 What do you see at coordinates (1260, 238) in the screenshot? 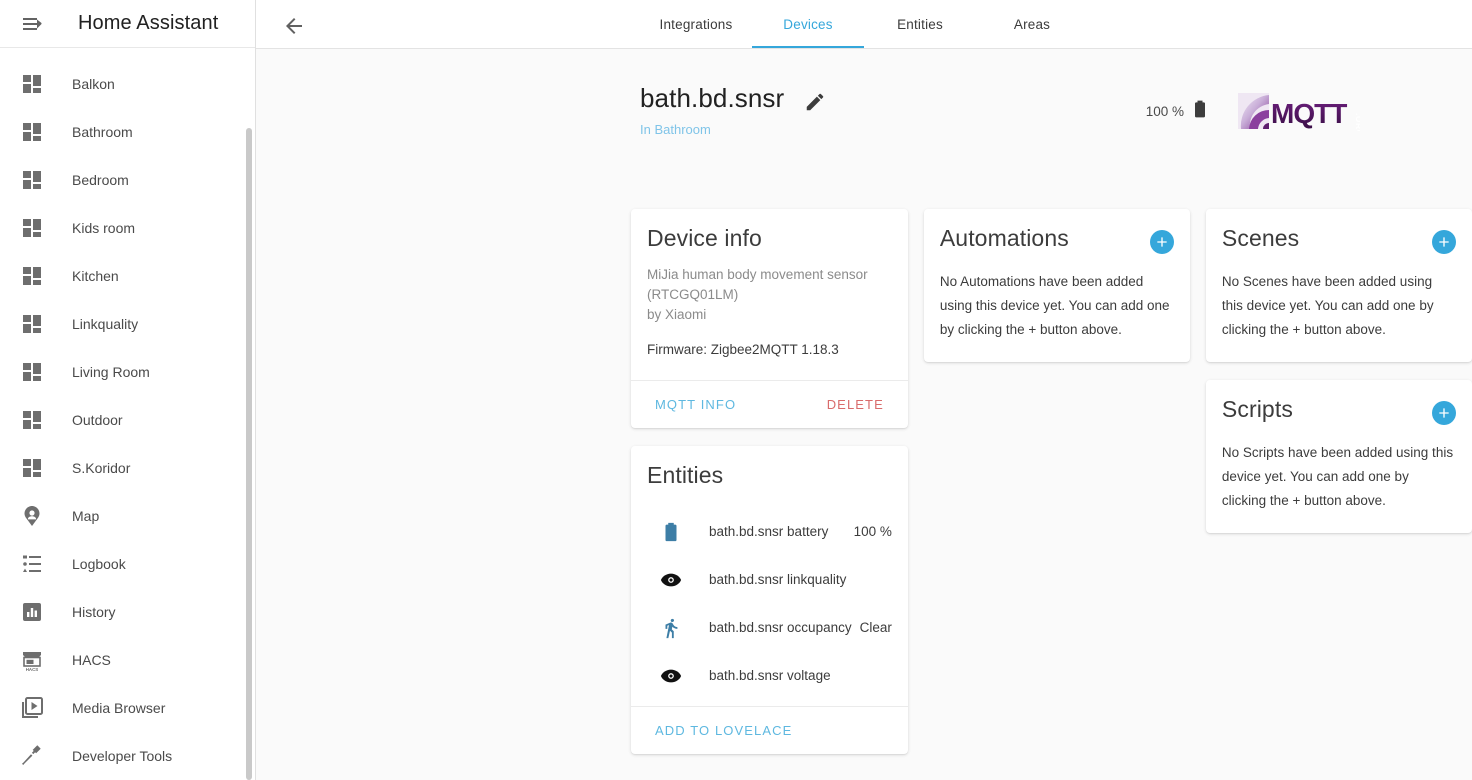
I see `scenes-title: Scenes` at bounding box center [1260, 238].